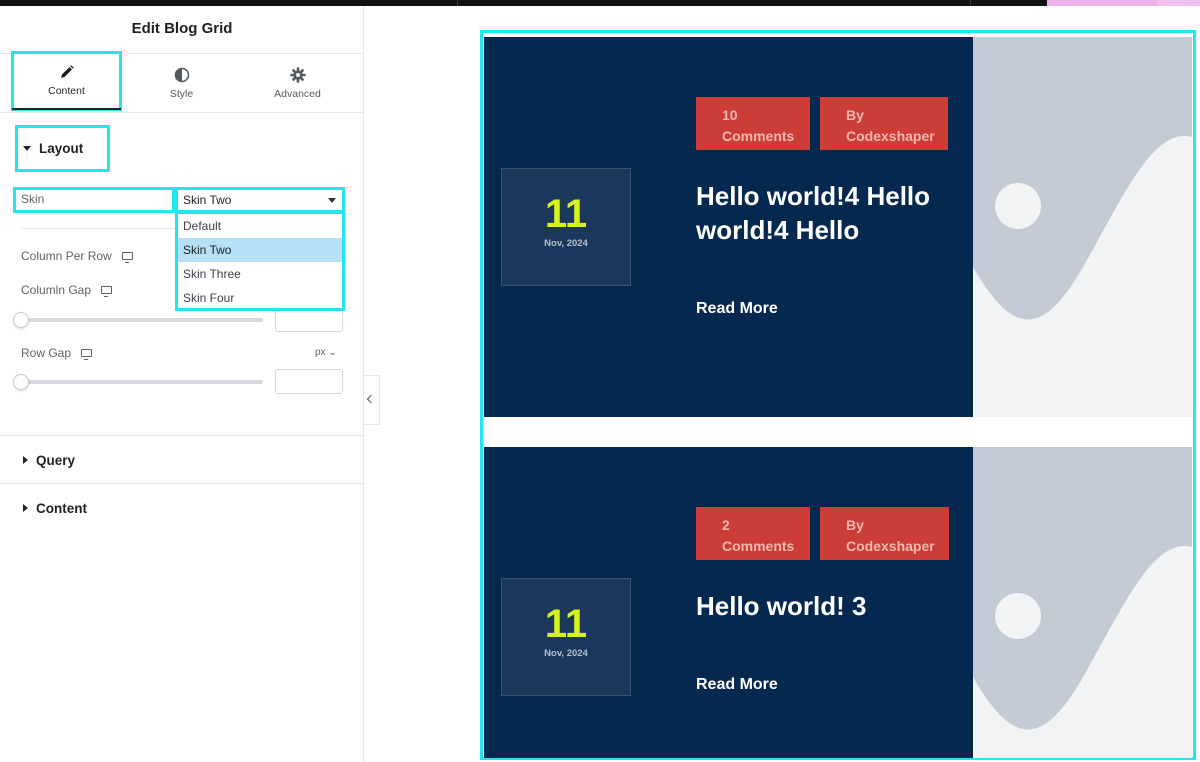  I want to click on content-section-label: Content, so click(61, 508).